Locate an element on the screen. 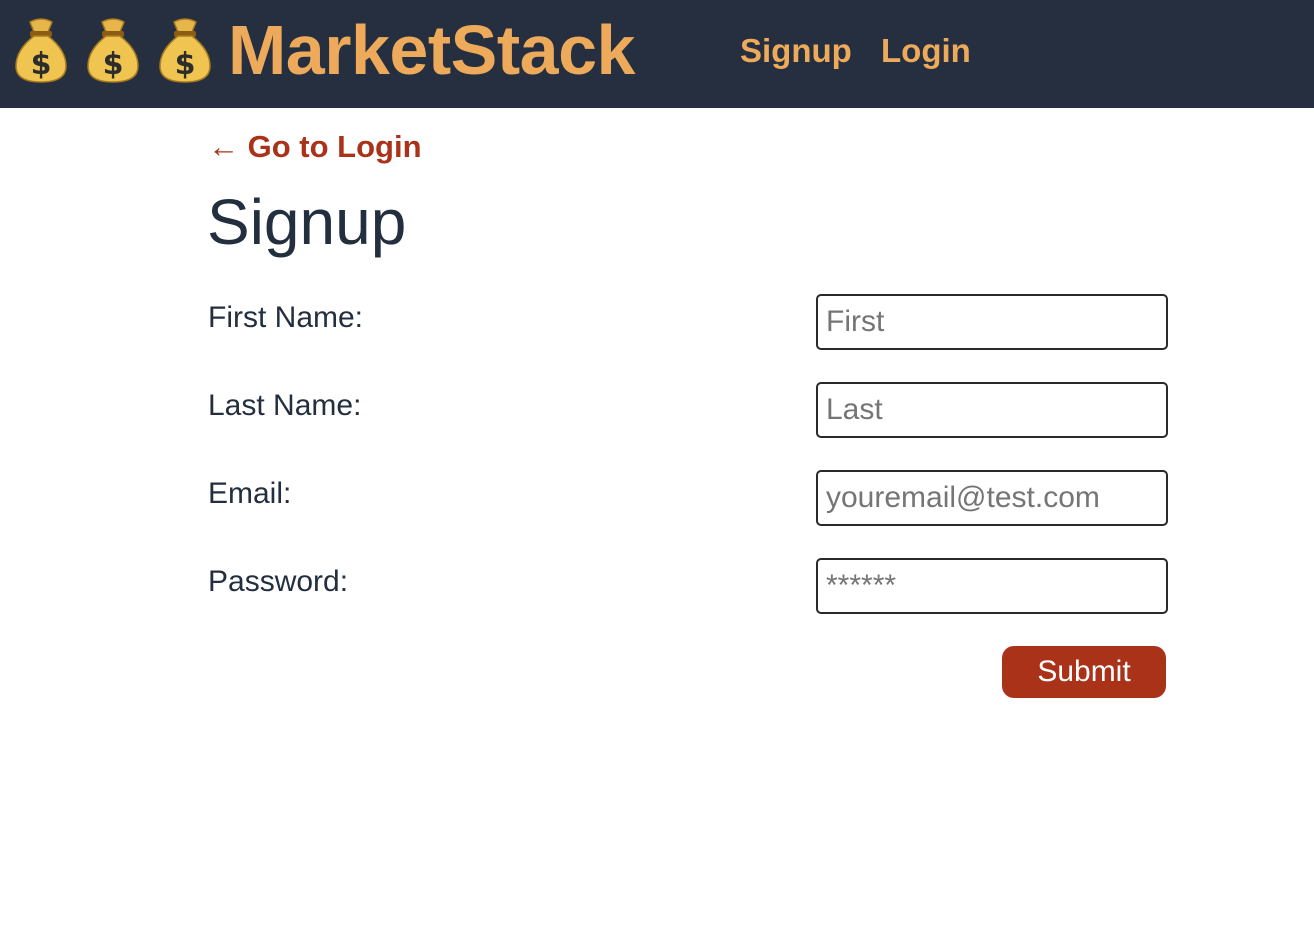  brand-name: MarketStack is located at coordinates (431, 50).